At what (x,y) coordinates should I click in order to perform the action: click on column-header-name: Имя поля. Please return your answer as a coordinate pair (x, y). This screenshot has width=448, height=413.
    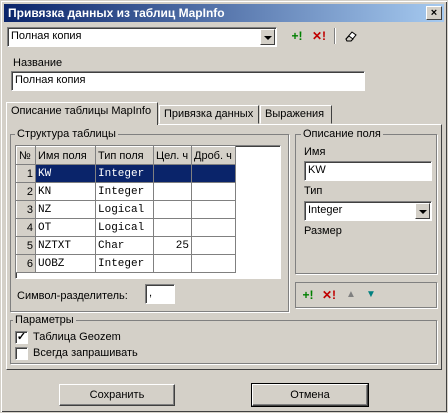
    Looking at the image, I should click on (65, 155).